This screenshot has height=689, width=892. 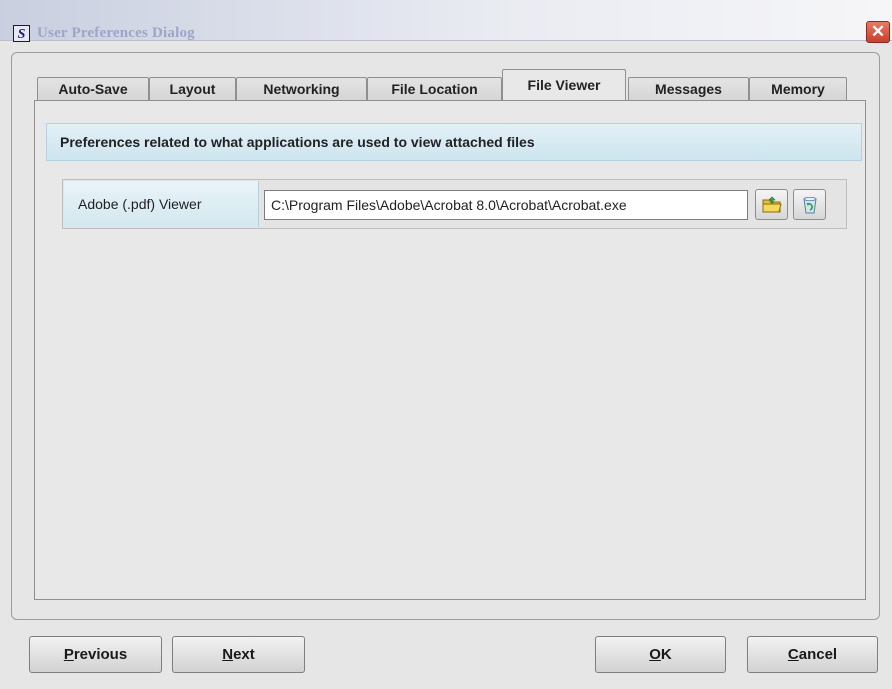 I want to click on title-bar: S User Preferences Dialog ✕, so click(x=446, y=21).